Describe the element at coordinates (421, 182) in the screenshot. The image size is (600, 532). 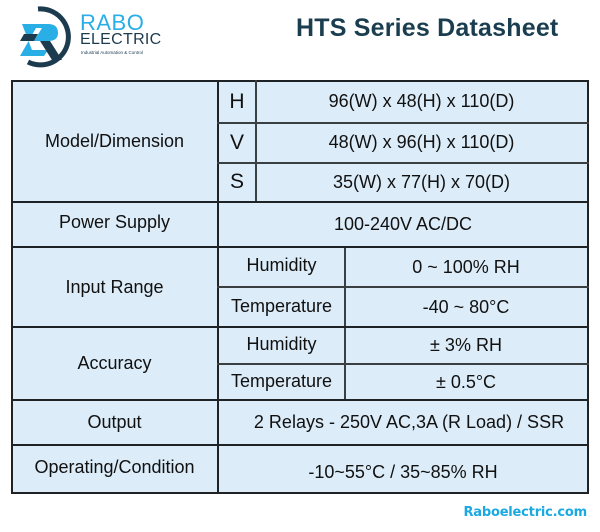
I see `sub-value-s: 35(W) x 77(H) x 70(D)` at that location.